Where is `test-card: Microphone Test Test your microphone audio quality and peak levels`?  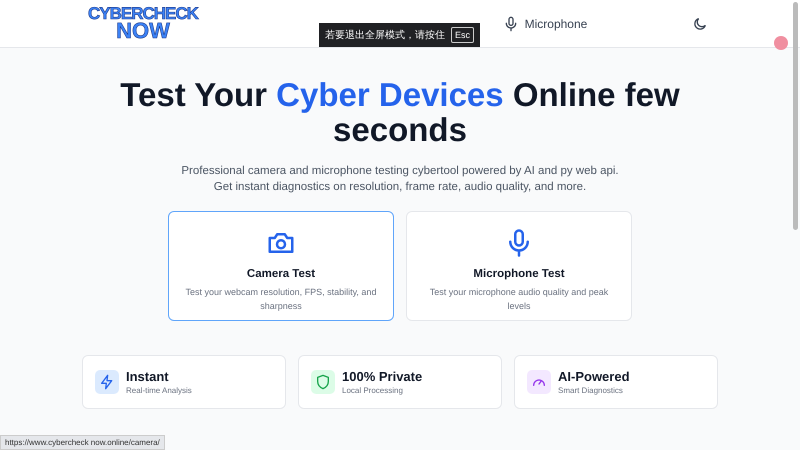 test-card: Microphone Test Test your microphone audio quality and peak levels is located at coordinates (519, 266).